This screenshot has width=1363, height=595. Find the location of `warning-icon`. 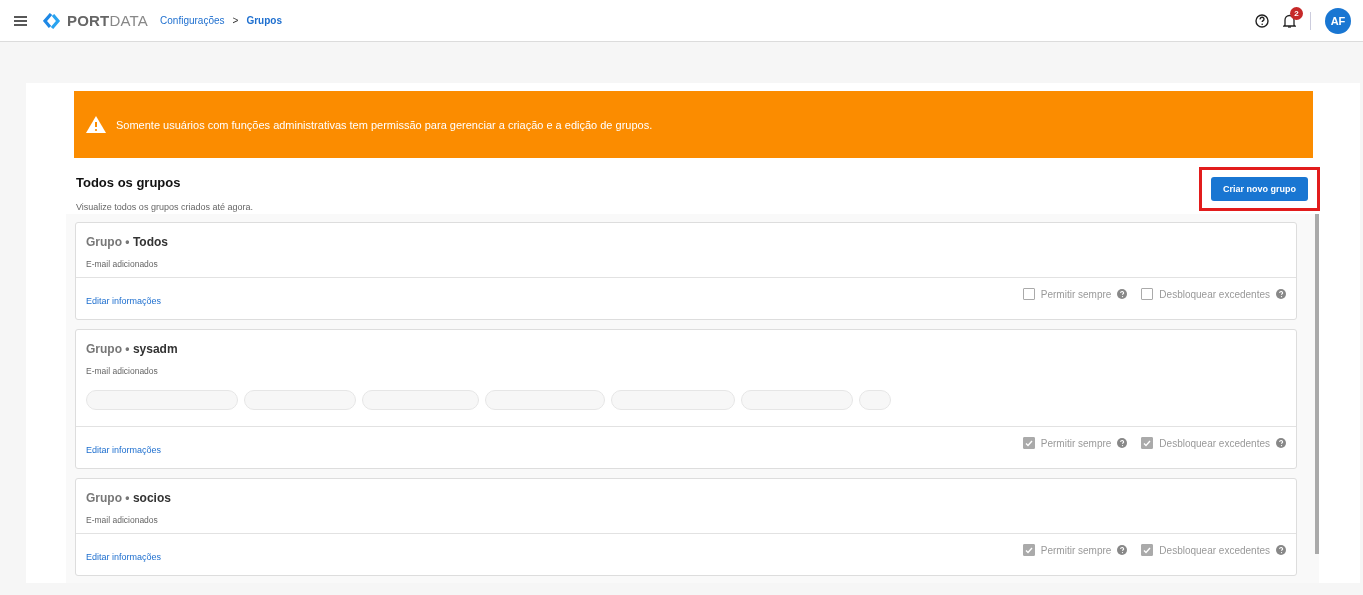

warning-icon is located at coordinates (96, 124).